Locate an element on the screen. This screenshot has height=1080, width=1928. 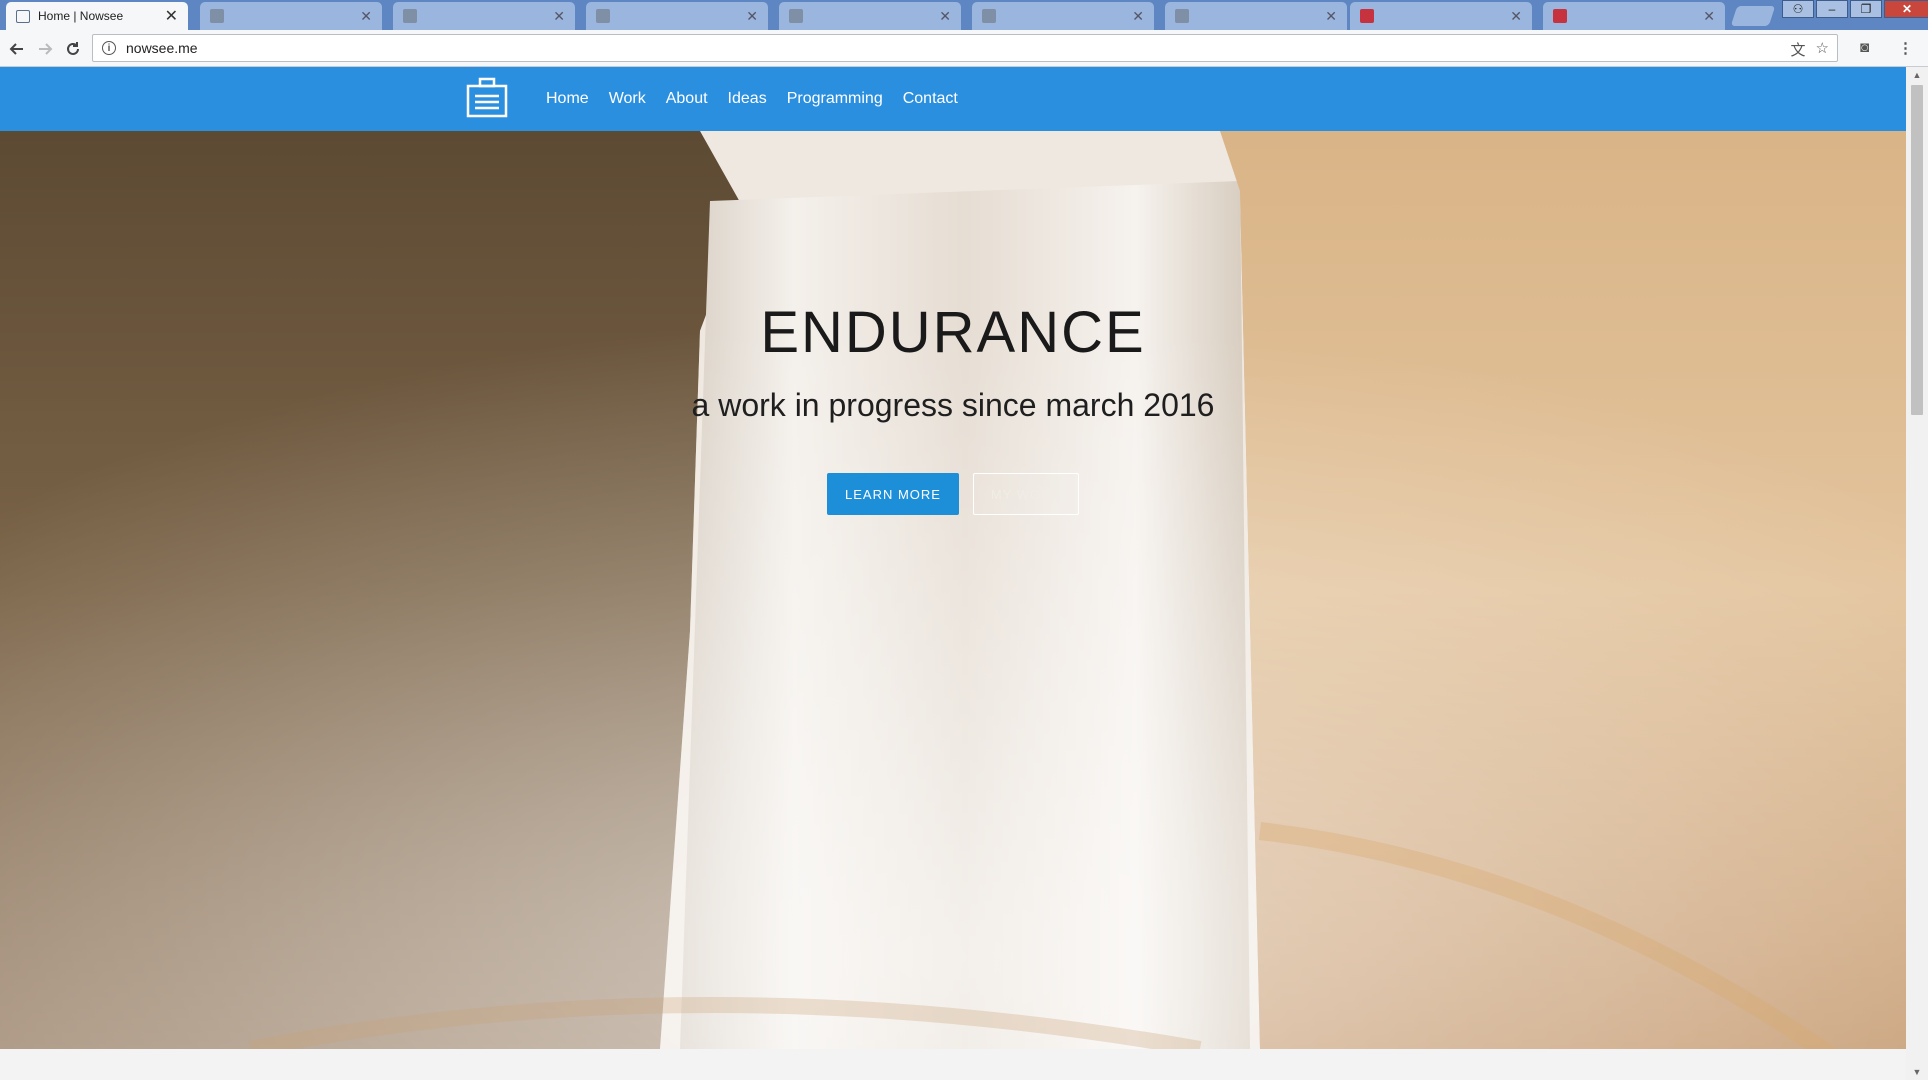
my-work-button: MY WORK is located at coordinates (1026, 494).